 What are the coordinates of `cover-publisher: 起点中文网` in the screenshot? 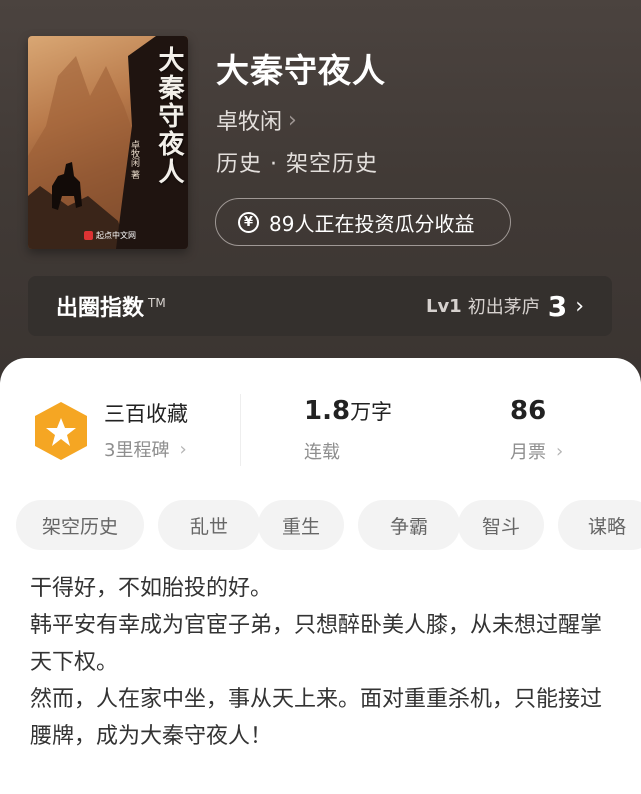 It's located at (110, 235).